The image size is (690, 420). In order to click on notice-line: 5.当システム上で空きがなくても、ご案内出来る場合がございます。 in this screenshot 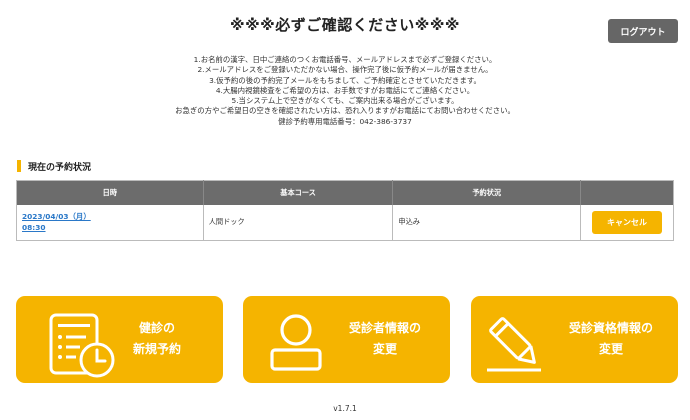, I will do `click(345, 101)`.